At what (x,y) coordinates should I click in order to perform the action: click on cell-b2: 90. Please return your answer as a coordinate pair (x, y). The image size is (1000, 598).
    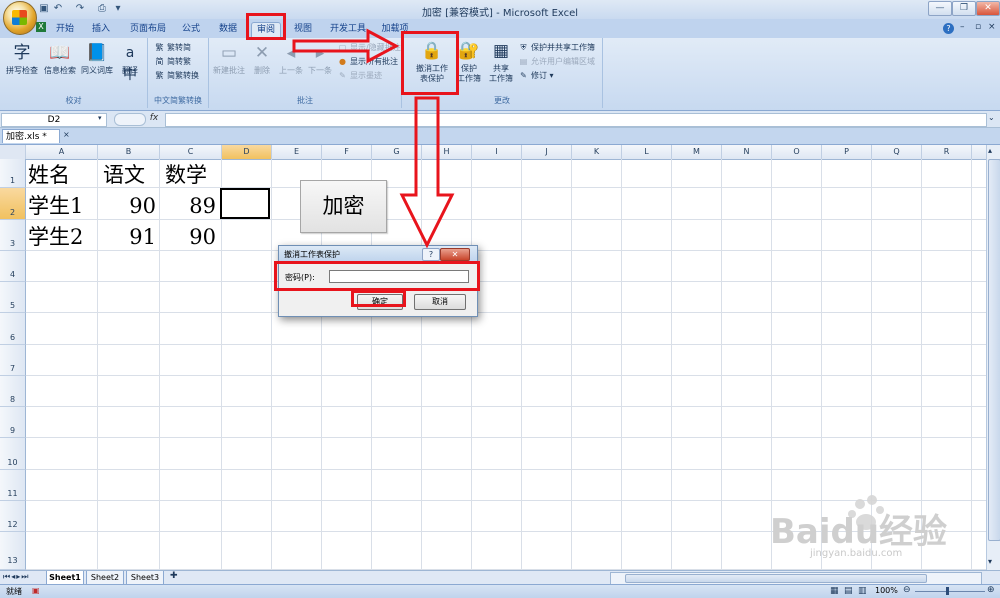
    Looking at the image, I should click on (128, 206).